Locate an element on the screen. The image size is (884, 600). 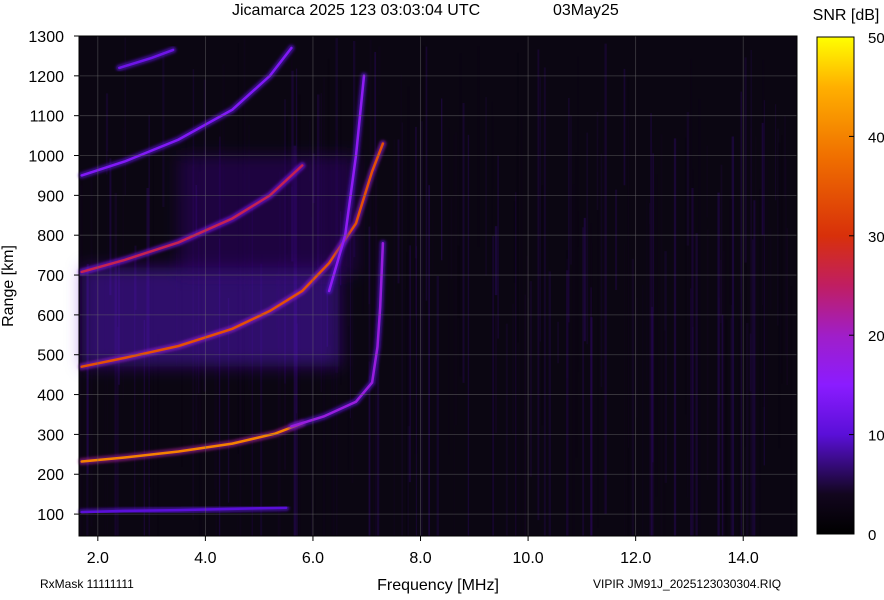
chart-date: 03May25 is located at coordinates (586, 10).